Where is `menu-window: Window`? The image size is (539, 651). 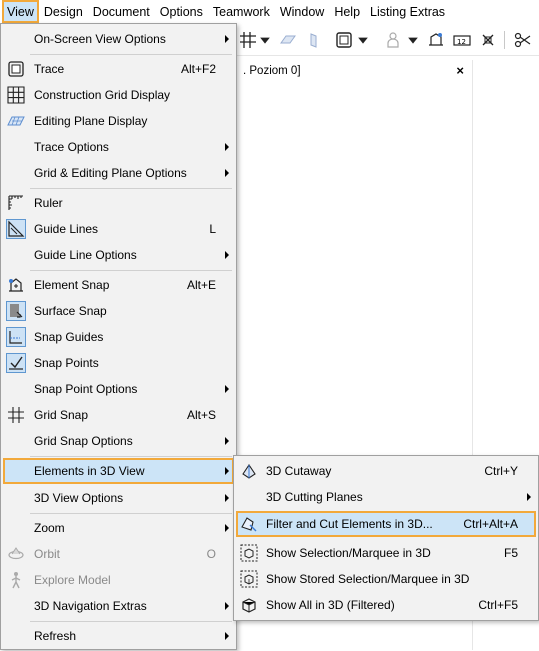
menu-window: Window is located at coordinates (302, 11).